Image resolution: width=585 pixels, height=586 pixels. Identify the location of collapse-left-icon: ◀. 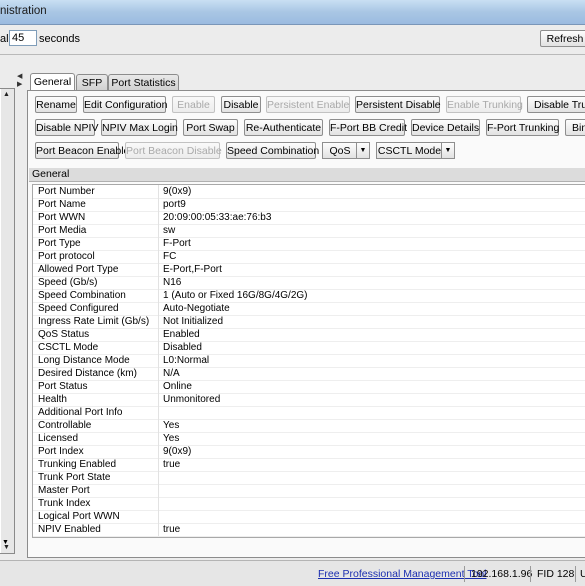
(19, 76).